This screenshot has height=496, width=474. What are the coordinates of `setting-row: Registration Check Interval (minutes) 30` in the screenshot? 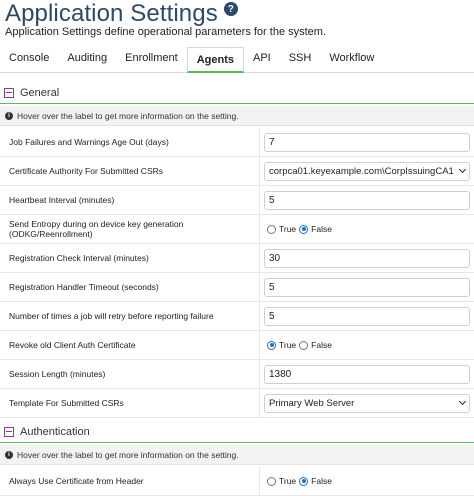 It's located at (237, 258).